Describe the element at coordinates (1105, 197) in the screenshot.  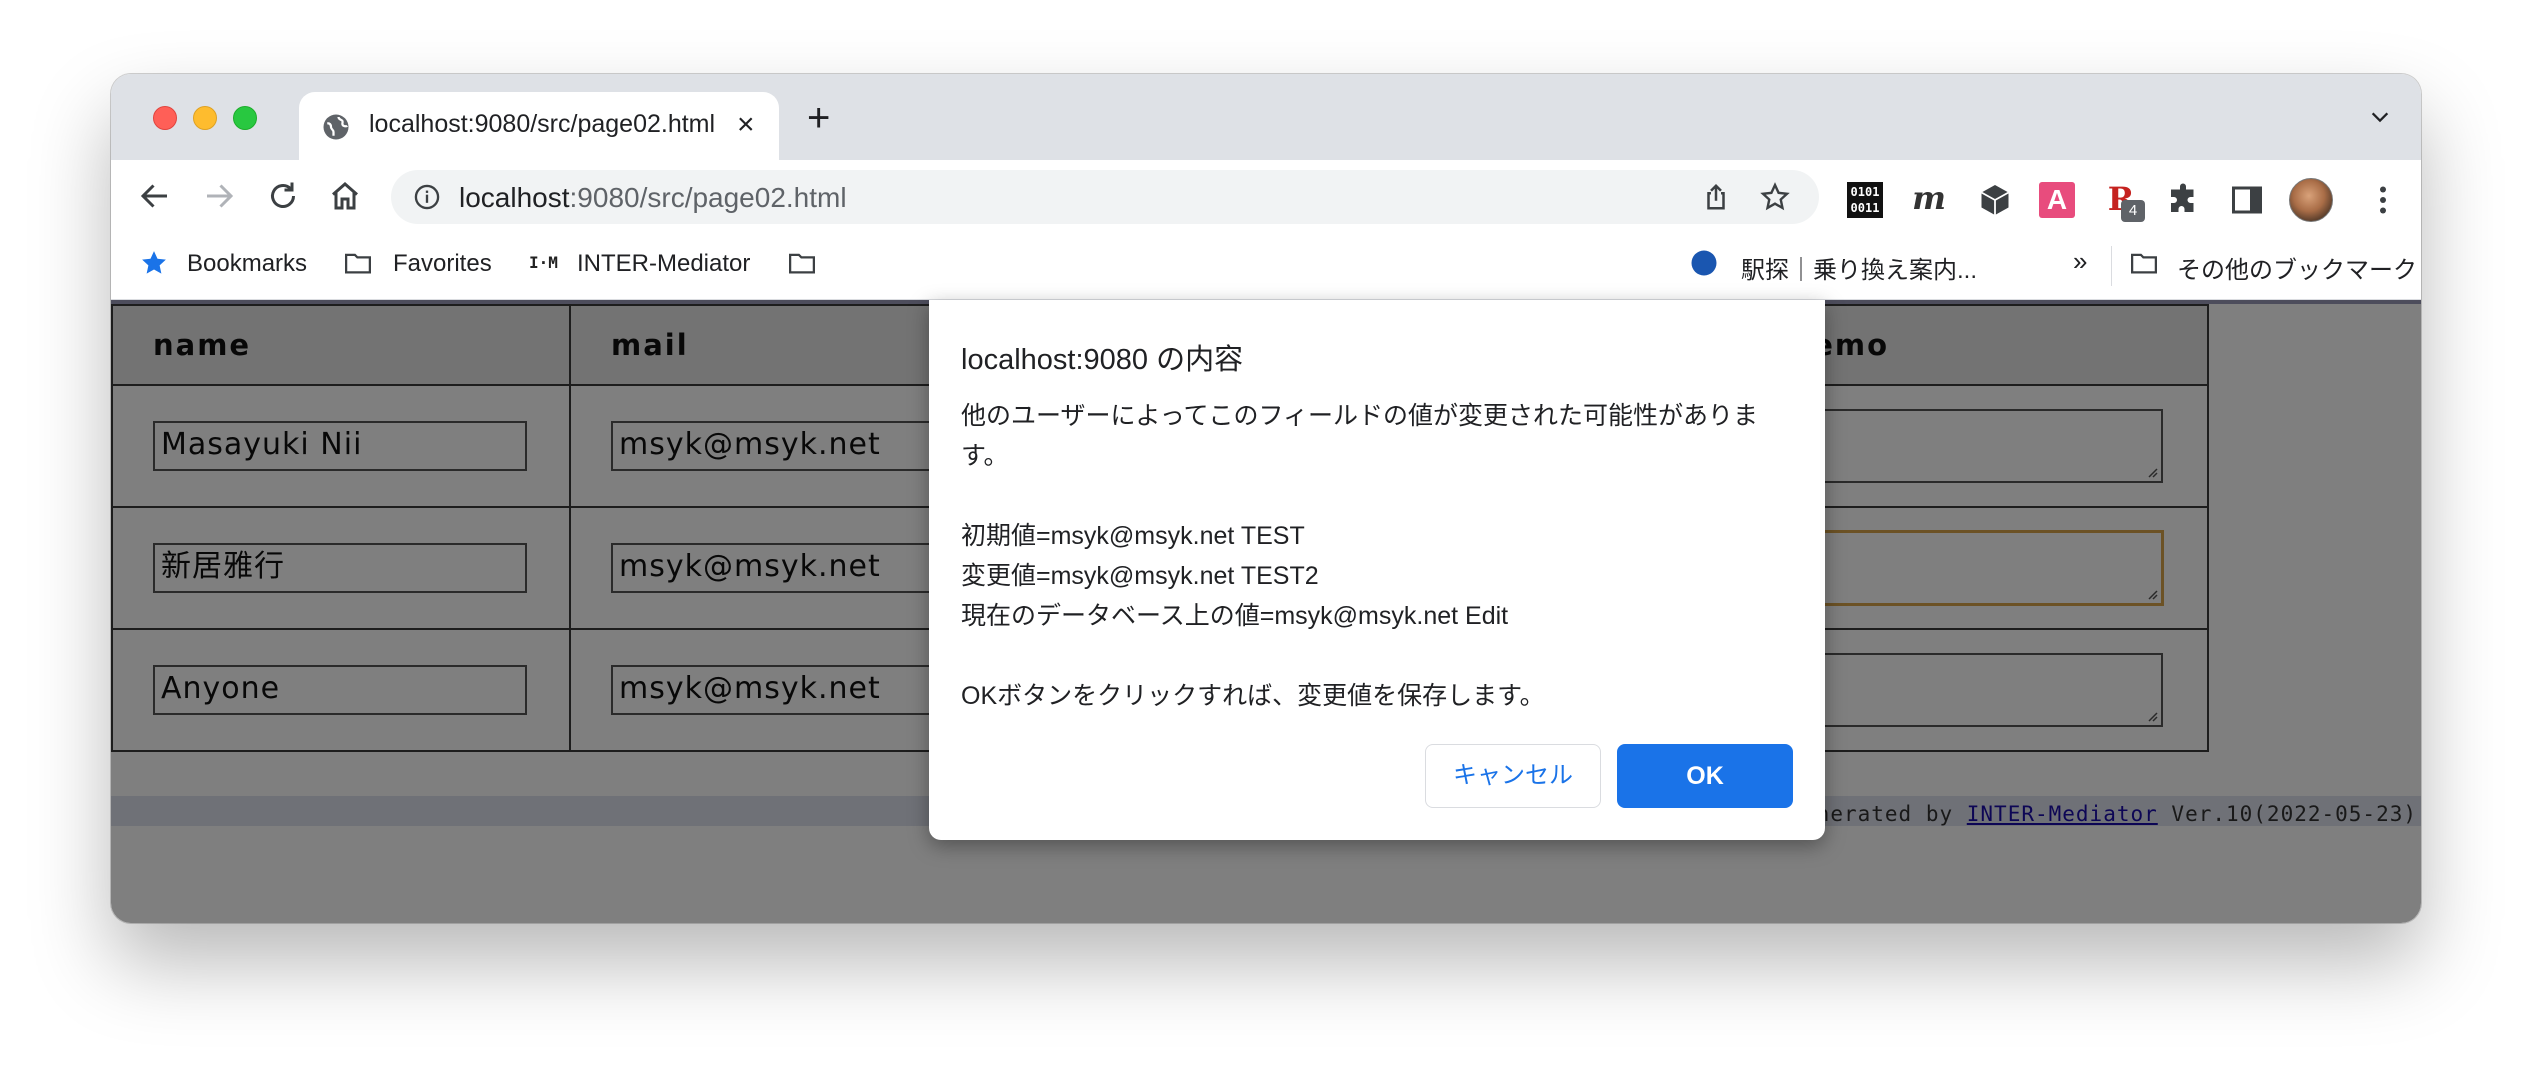
I see `address-bar: localhost:9080/src/page02.html` at that location.